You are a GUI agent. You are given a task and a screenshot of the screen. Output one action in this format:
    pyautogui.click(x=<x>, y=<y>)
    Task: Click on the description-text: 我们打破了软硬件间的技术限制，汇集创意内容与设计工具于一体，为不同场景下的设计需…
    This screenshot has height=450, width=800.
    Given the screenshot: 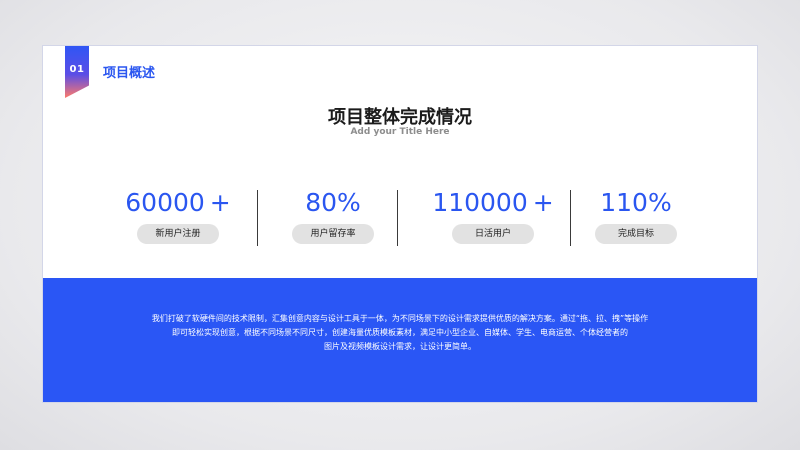 What is the action you would take?
    pyautogui.click(x=400, y=333)
    